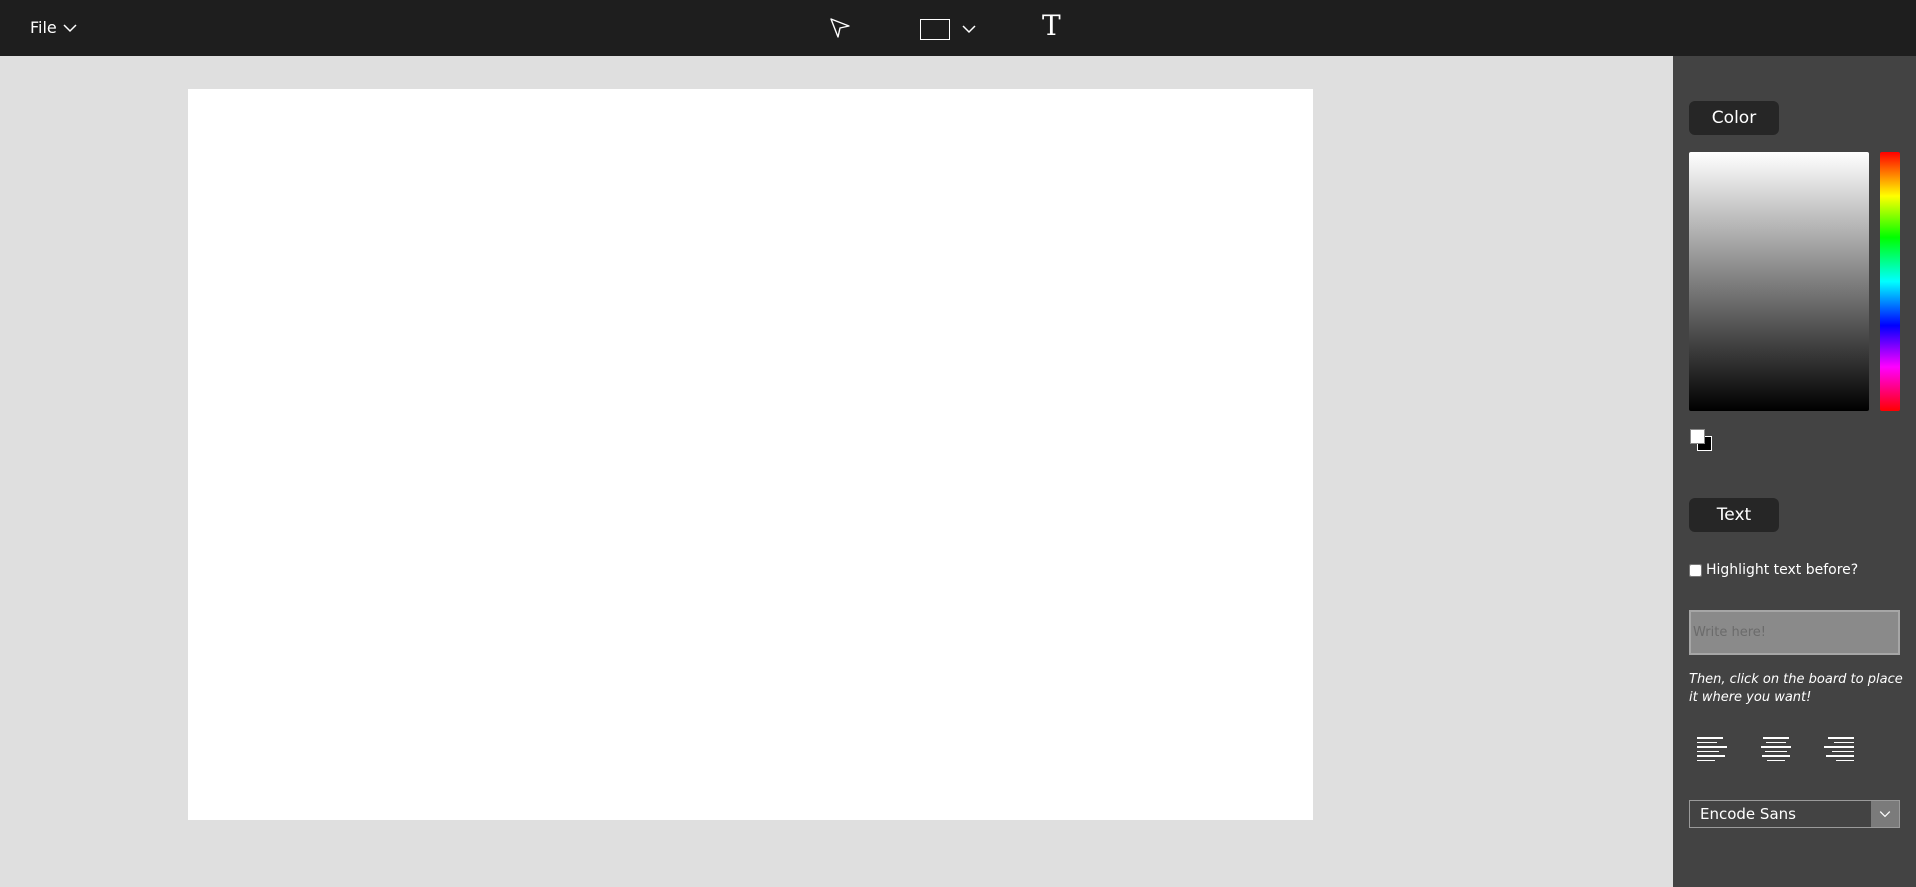  I want to click on select-tool-button, so click(841, 28).